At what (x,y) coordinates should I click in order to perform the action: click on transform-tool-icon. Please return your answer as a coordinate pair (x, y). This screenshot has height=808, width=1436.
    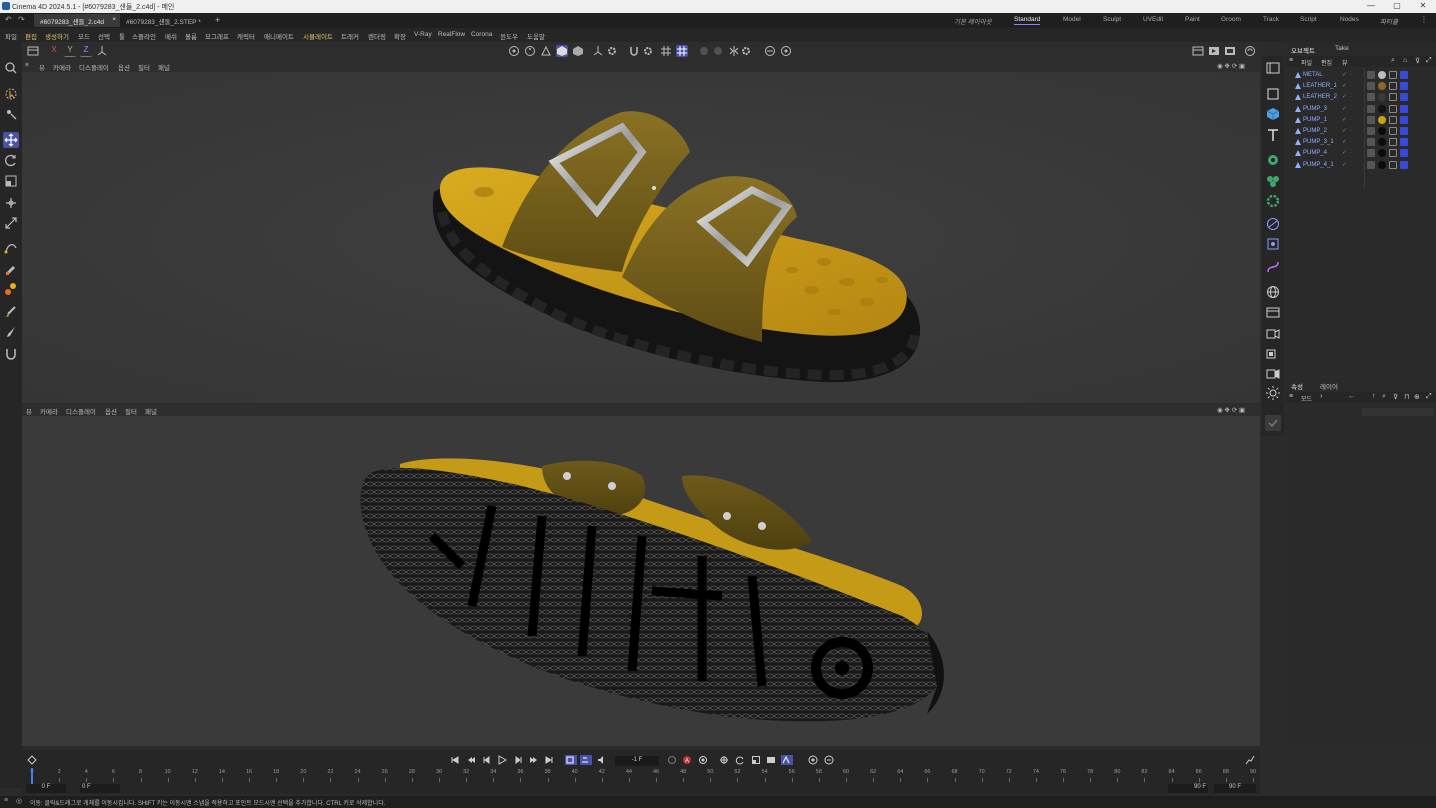
    Looking at the image, I should click on (11, 203).